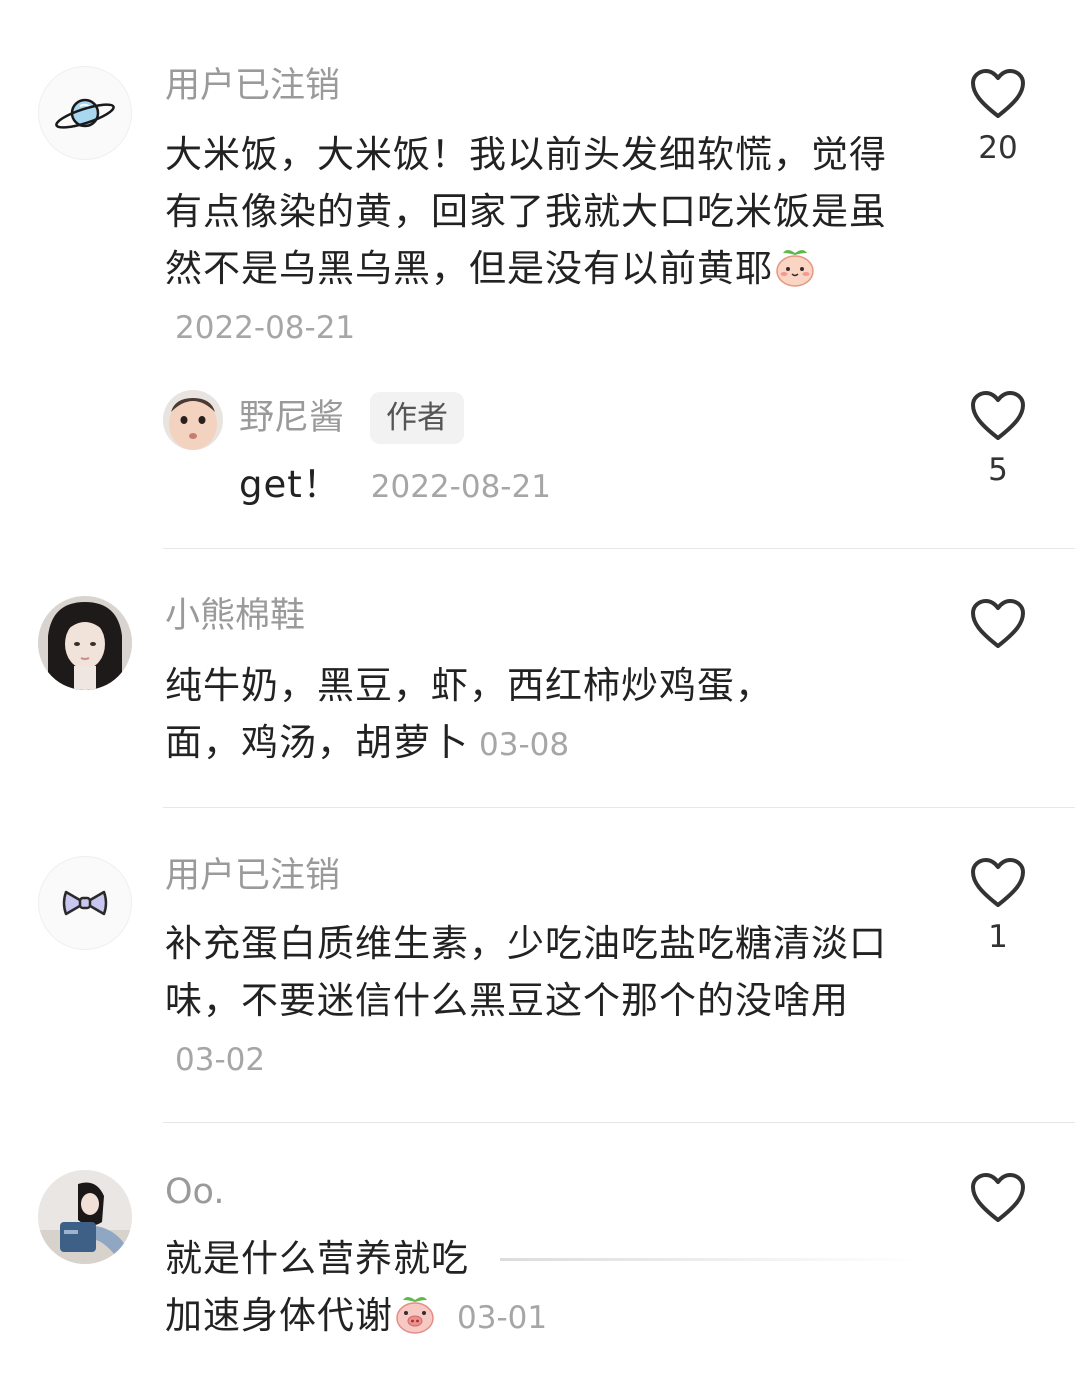  I want to click on highlight-line, so click(710, 1259).